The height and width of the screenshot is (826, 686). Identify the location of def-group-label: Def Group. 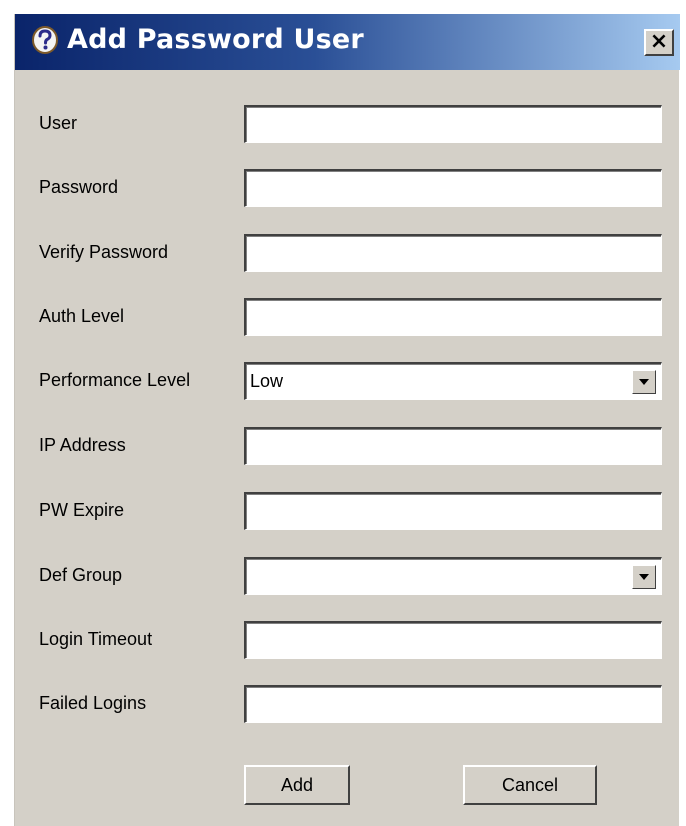
(81, 575).